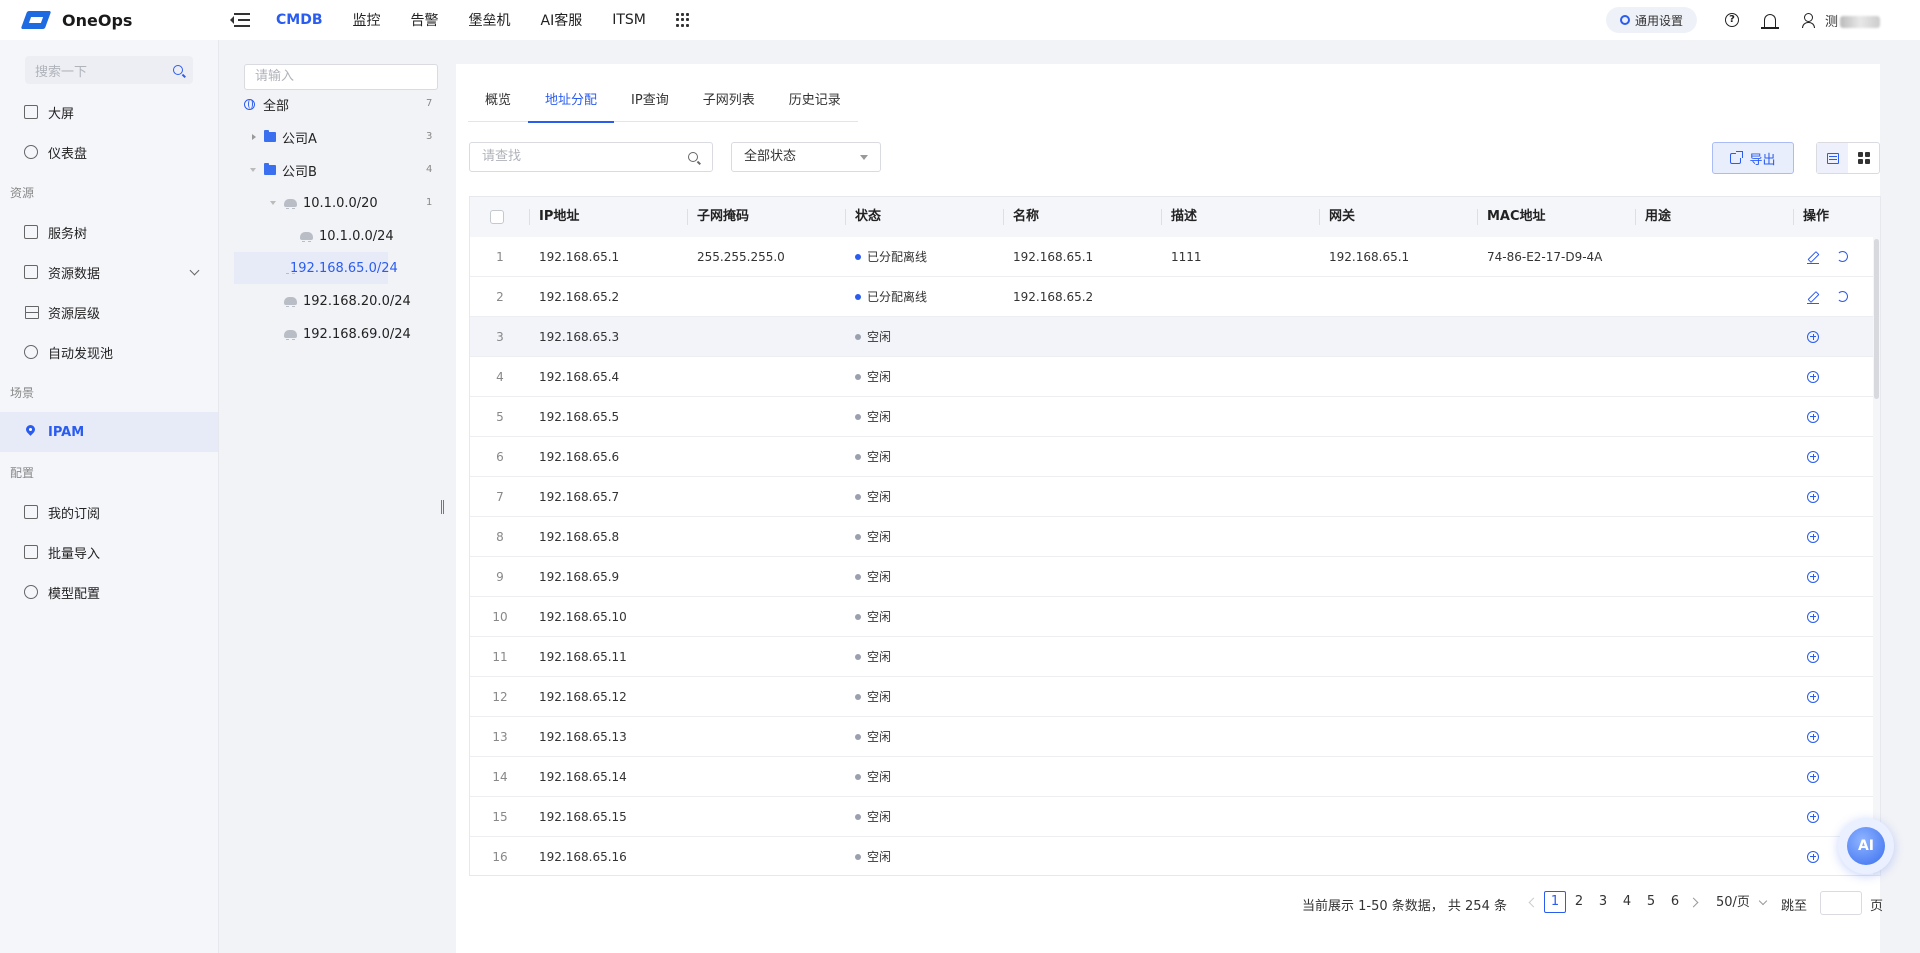 The image size is (1920, 953). Describe the element at coordinates (1171, 297) in the screenshot. I see `table-row: 2 192.168.65.2 已分配离线 192.168.65.2` at that location.